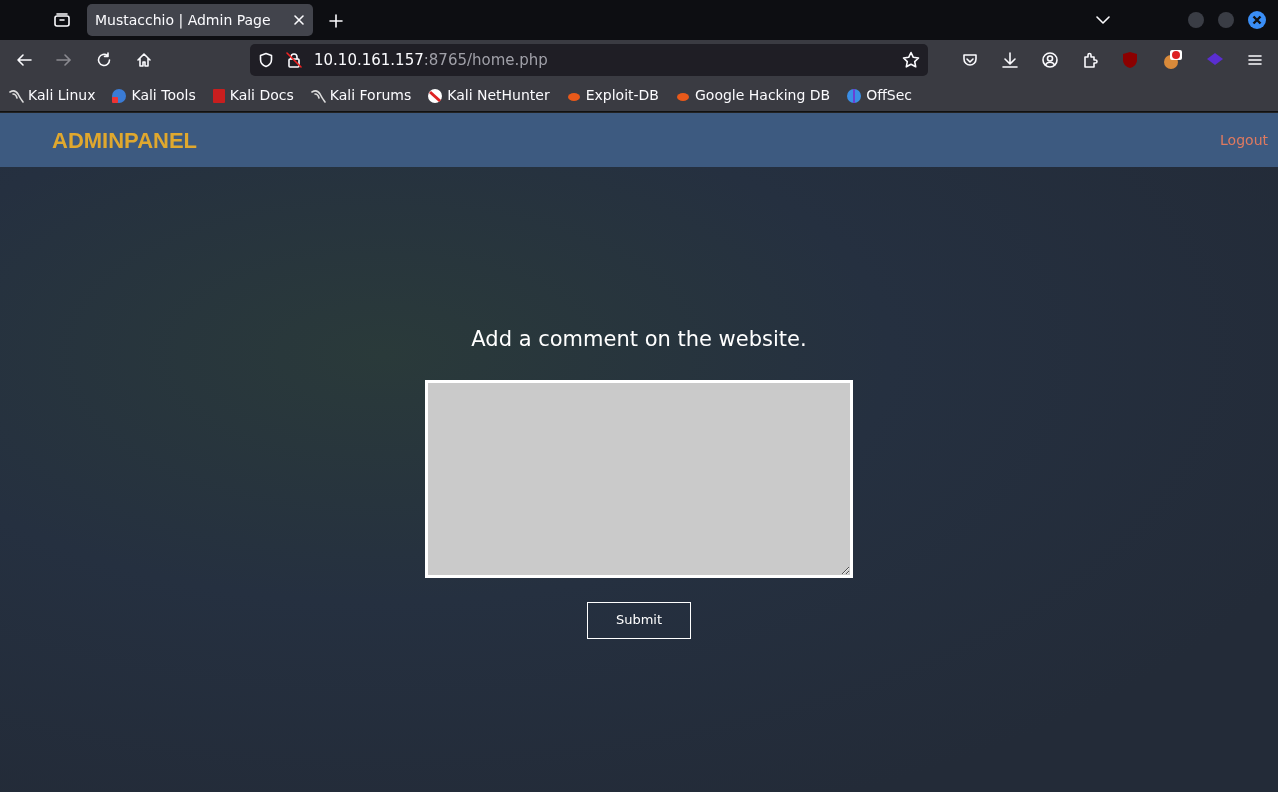  I want to click on chevron-down-icon, so click(1103, 20).